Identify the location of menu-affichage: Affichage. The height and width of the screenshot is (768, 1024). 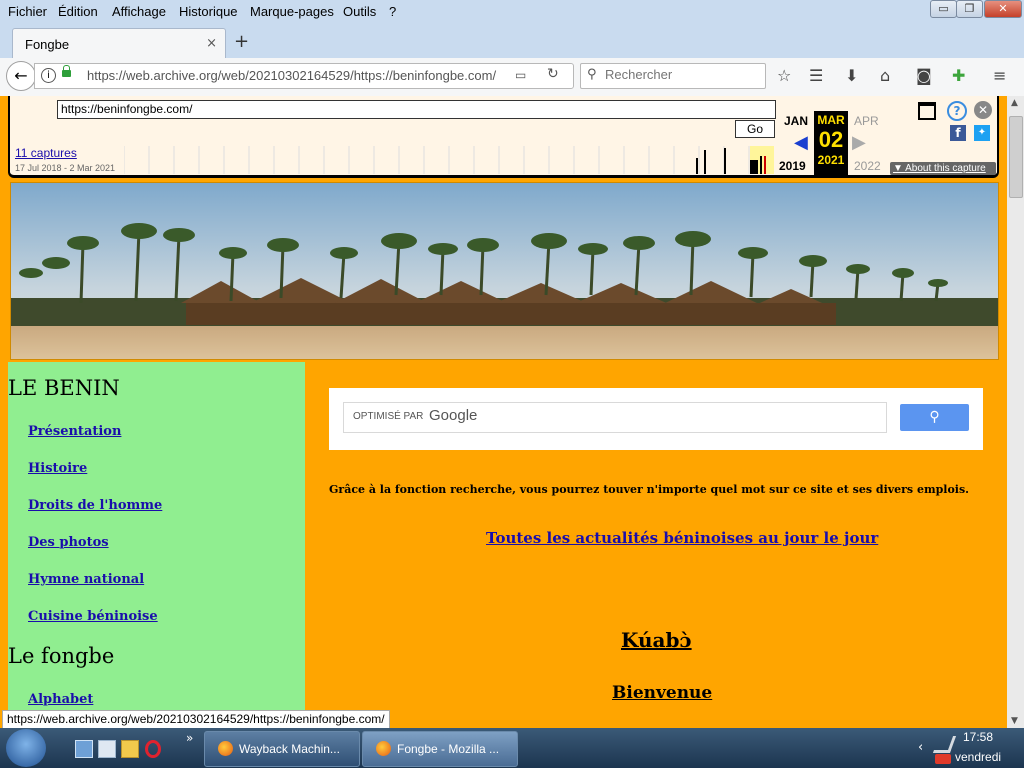
(139, 11).